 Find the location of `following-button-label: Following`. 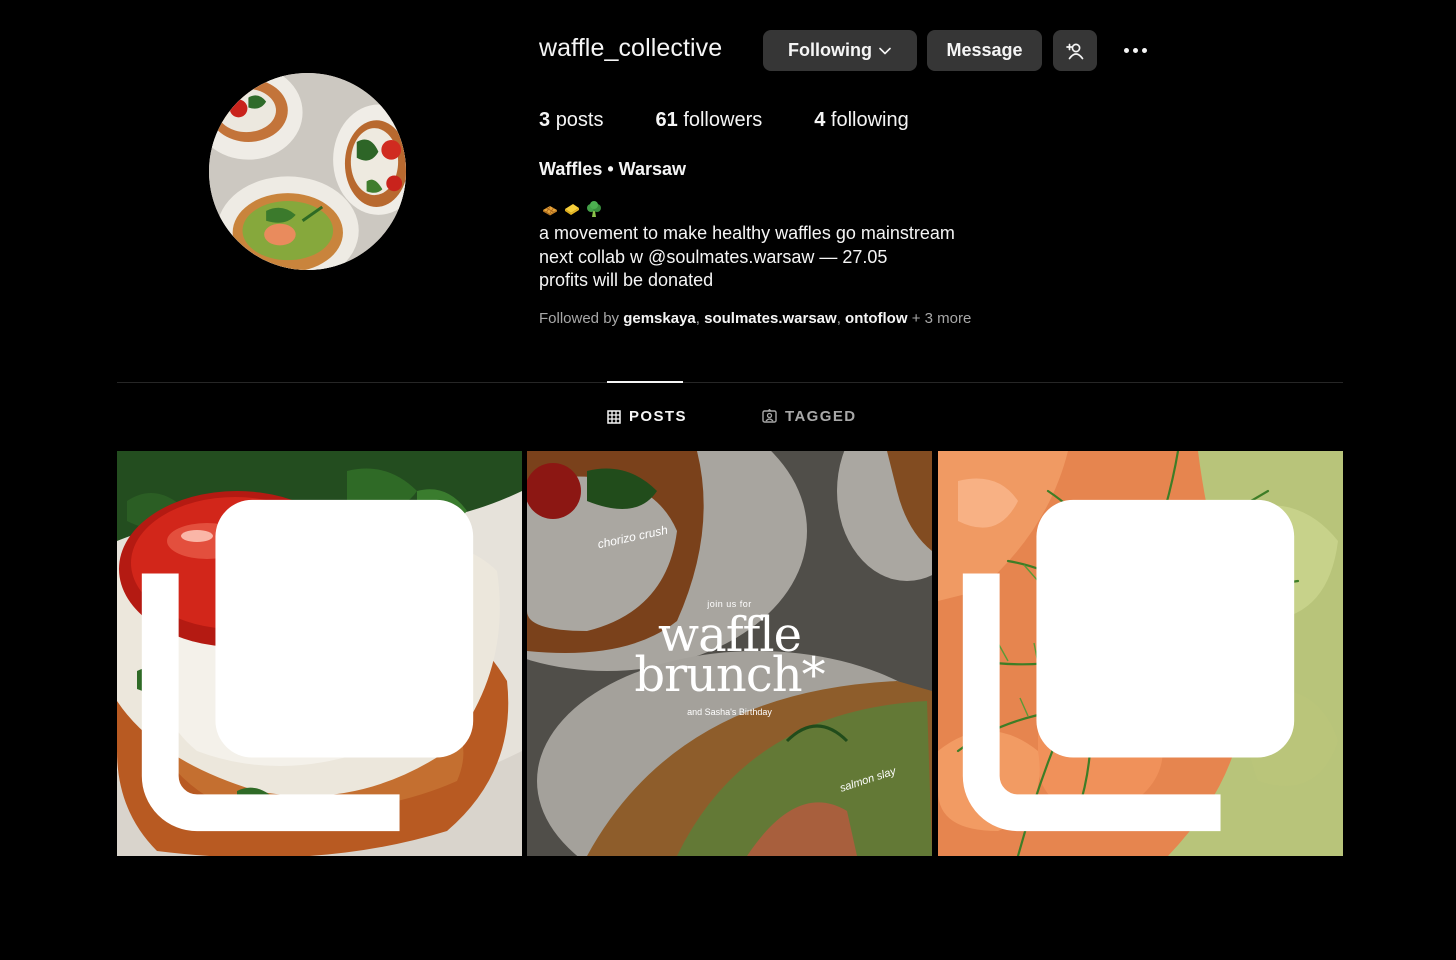

following-button-label: Following is located at coordinates (830, 50).